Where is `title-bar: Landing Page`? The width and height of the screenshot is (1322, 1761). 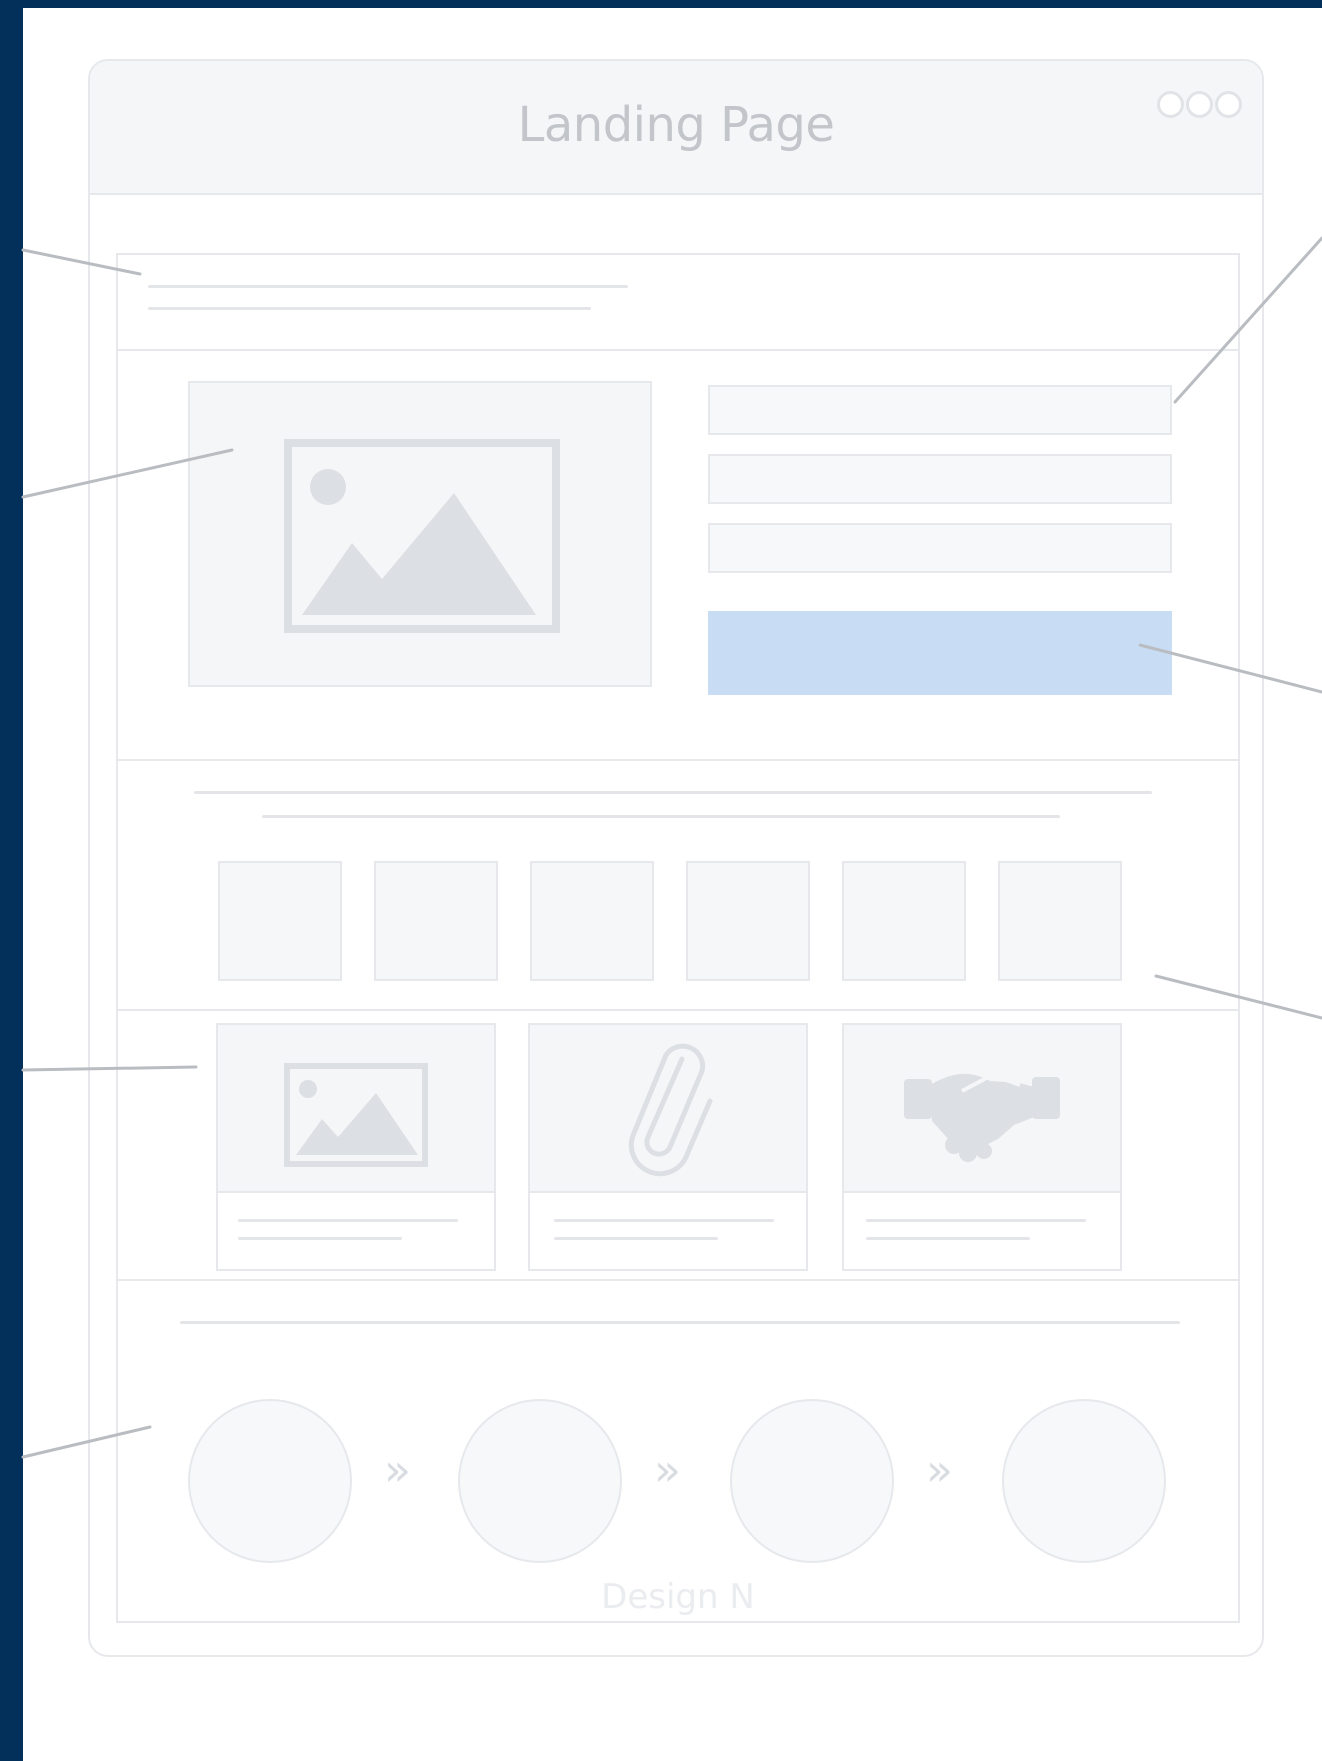 title-bar: Landing Page is located at coordinates (676, 128).